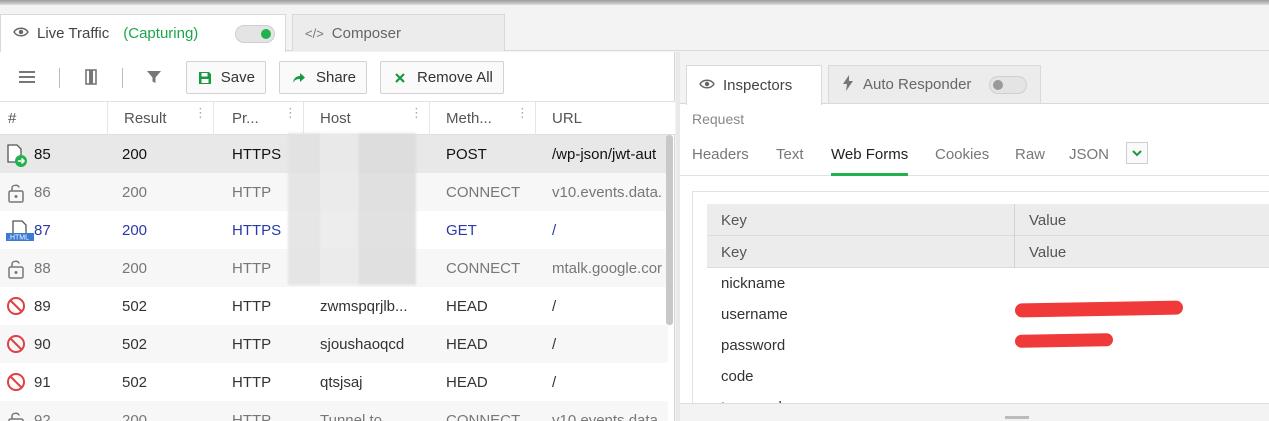 Image resolution: width=1269 pixels, height=421 pixels. What do you see at coordinates (754, 314) in the screenshot?
I see `form-key: username` at bounding box center [754, 314].